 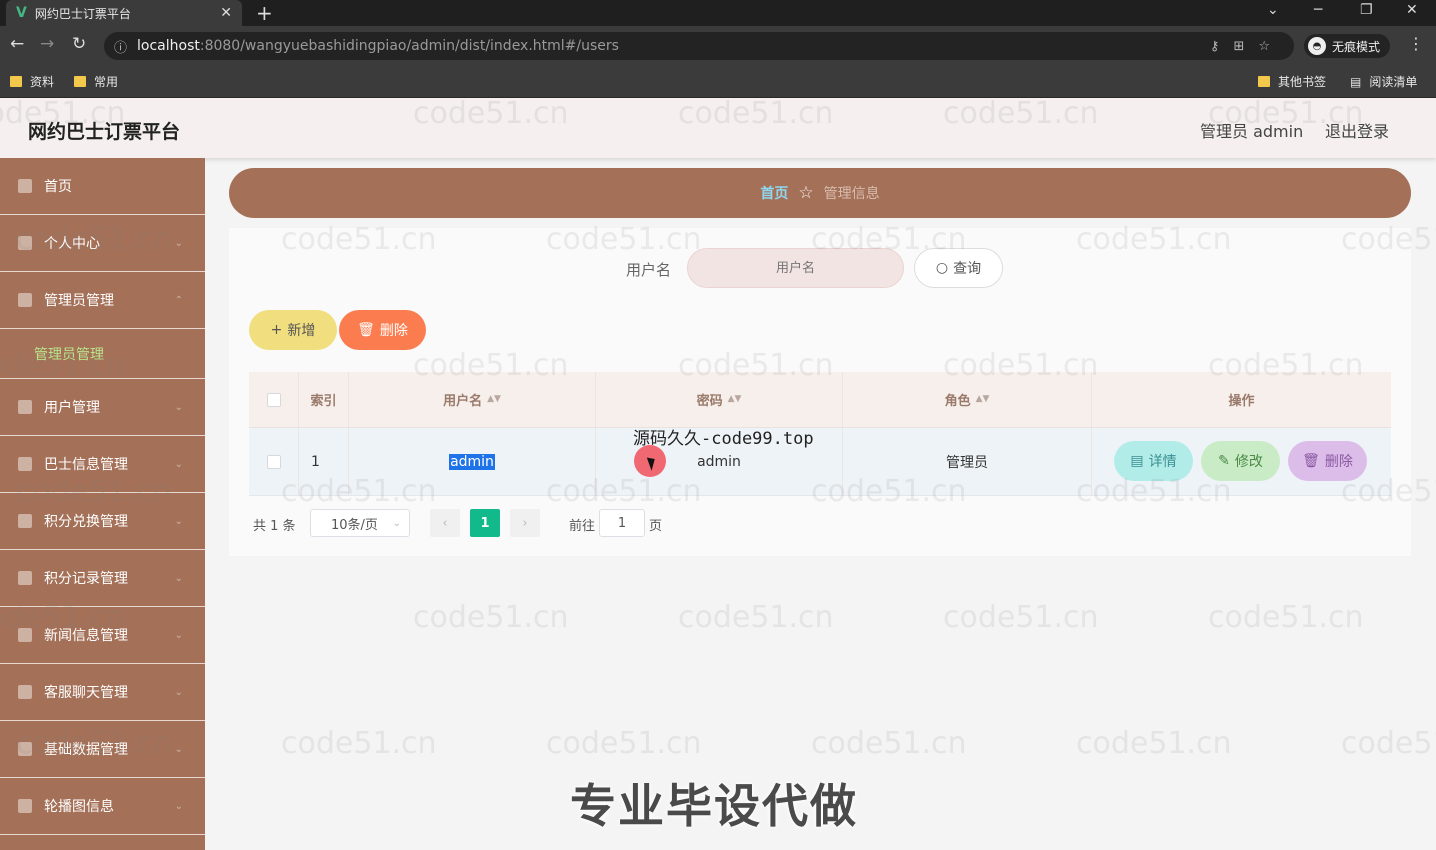 I want to click on query-button: ○ 查询, so click(x=958, y=268).